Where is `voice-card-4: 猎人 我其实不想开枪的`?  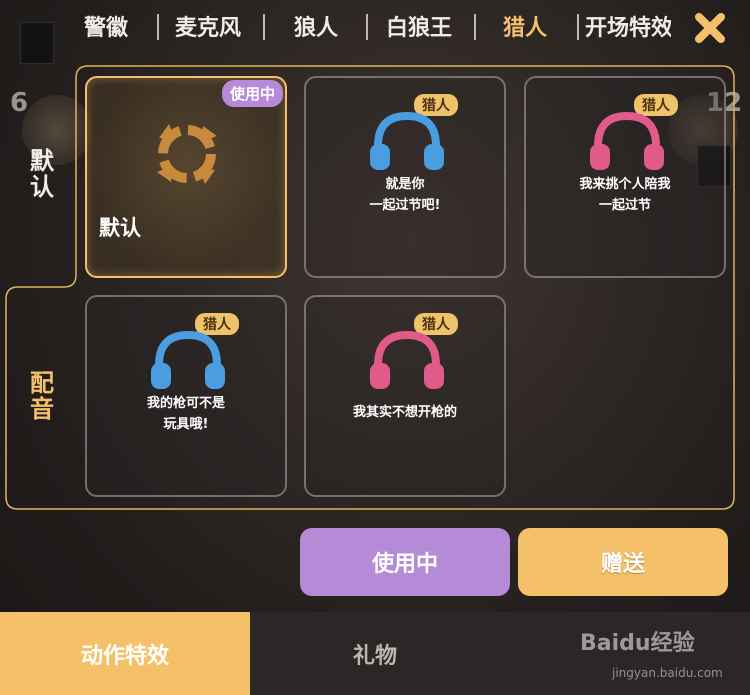 voice-card-4: 猎人 我其实不想开枪的 is located at coordinates (405, 396).